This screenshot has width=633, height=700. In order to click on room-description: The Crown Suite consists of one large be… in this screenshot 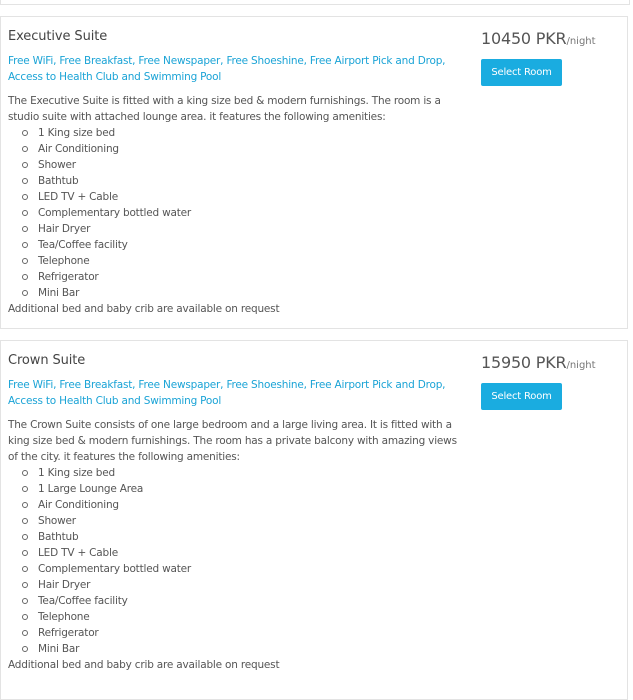, I will do `click(232, 441)`.